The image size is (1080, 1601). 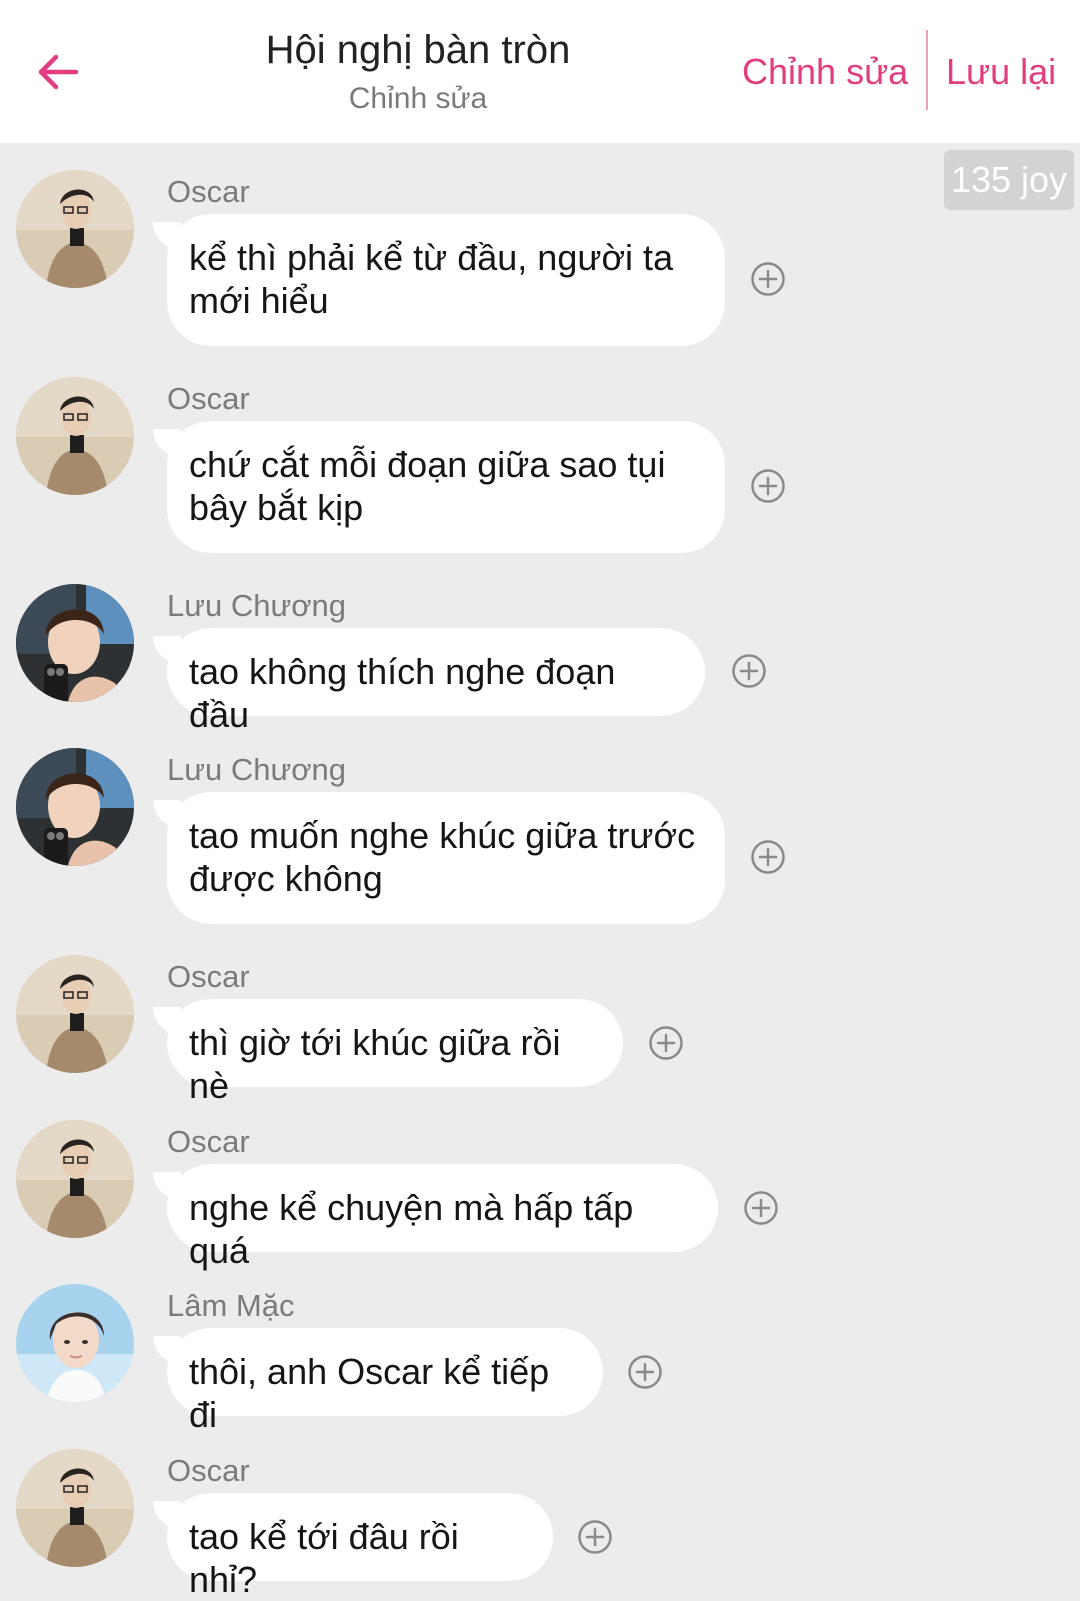 I want to click on message-bubble: thôi, anh Oscar kể tiếp đi, so click(x=385, y=1381).